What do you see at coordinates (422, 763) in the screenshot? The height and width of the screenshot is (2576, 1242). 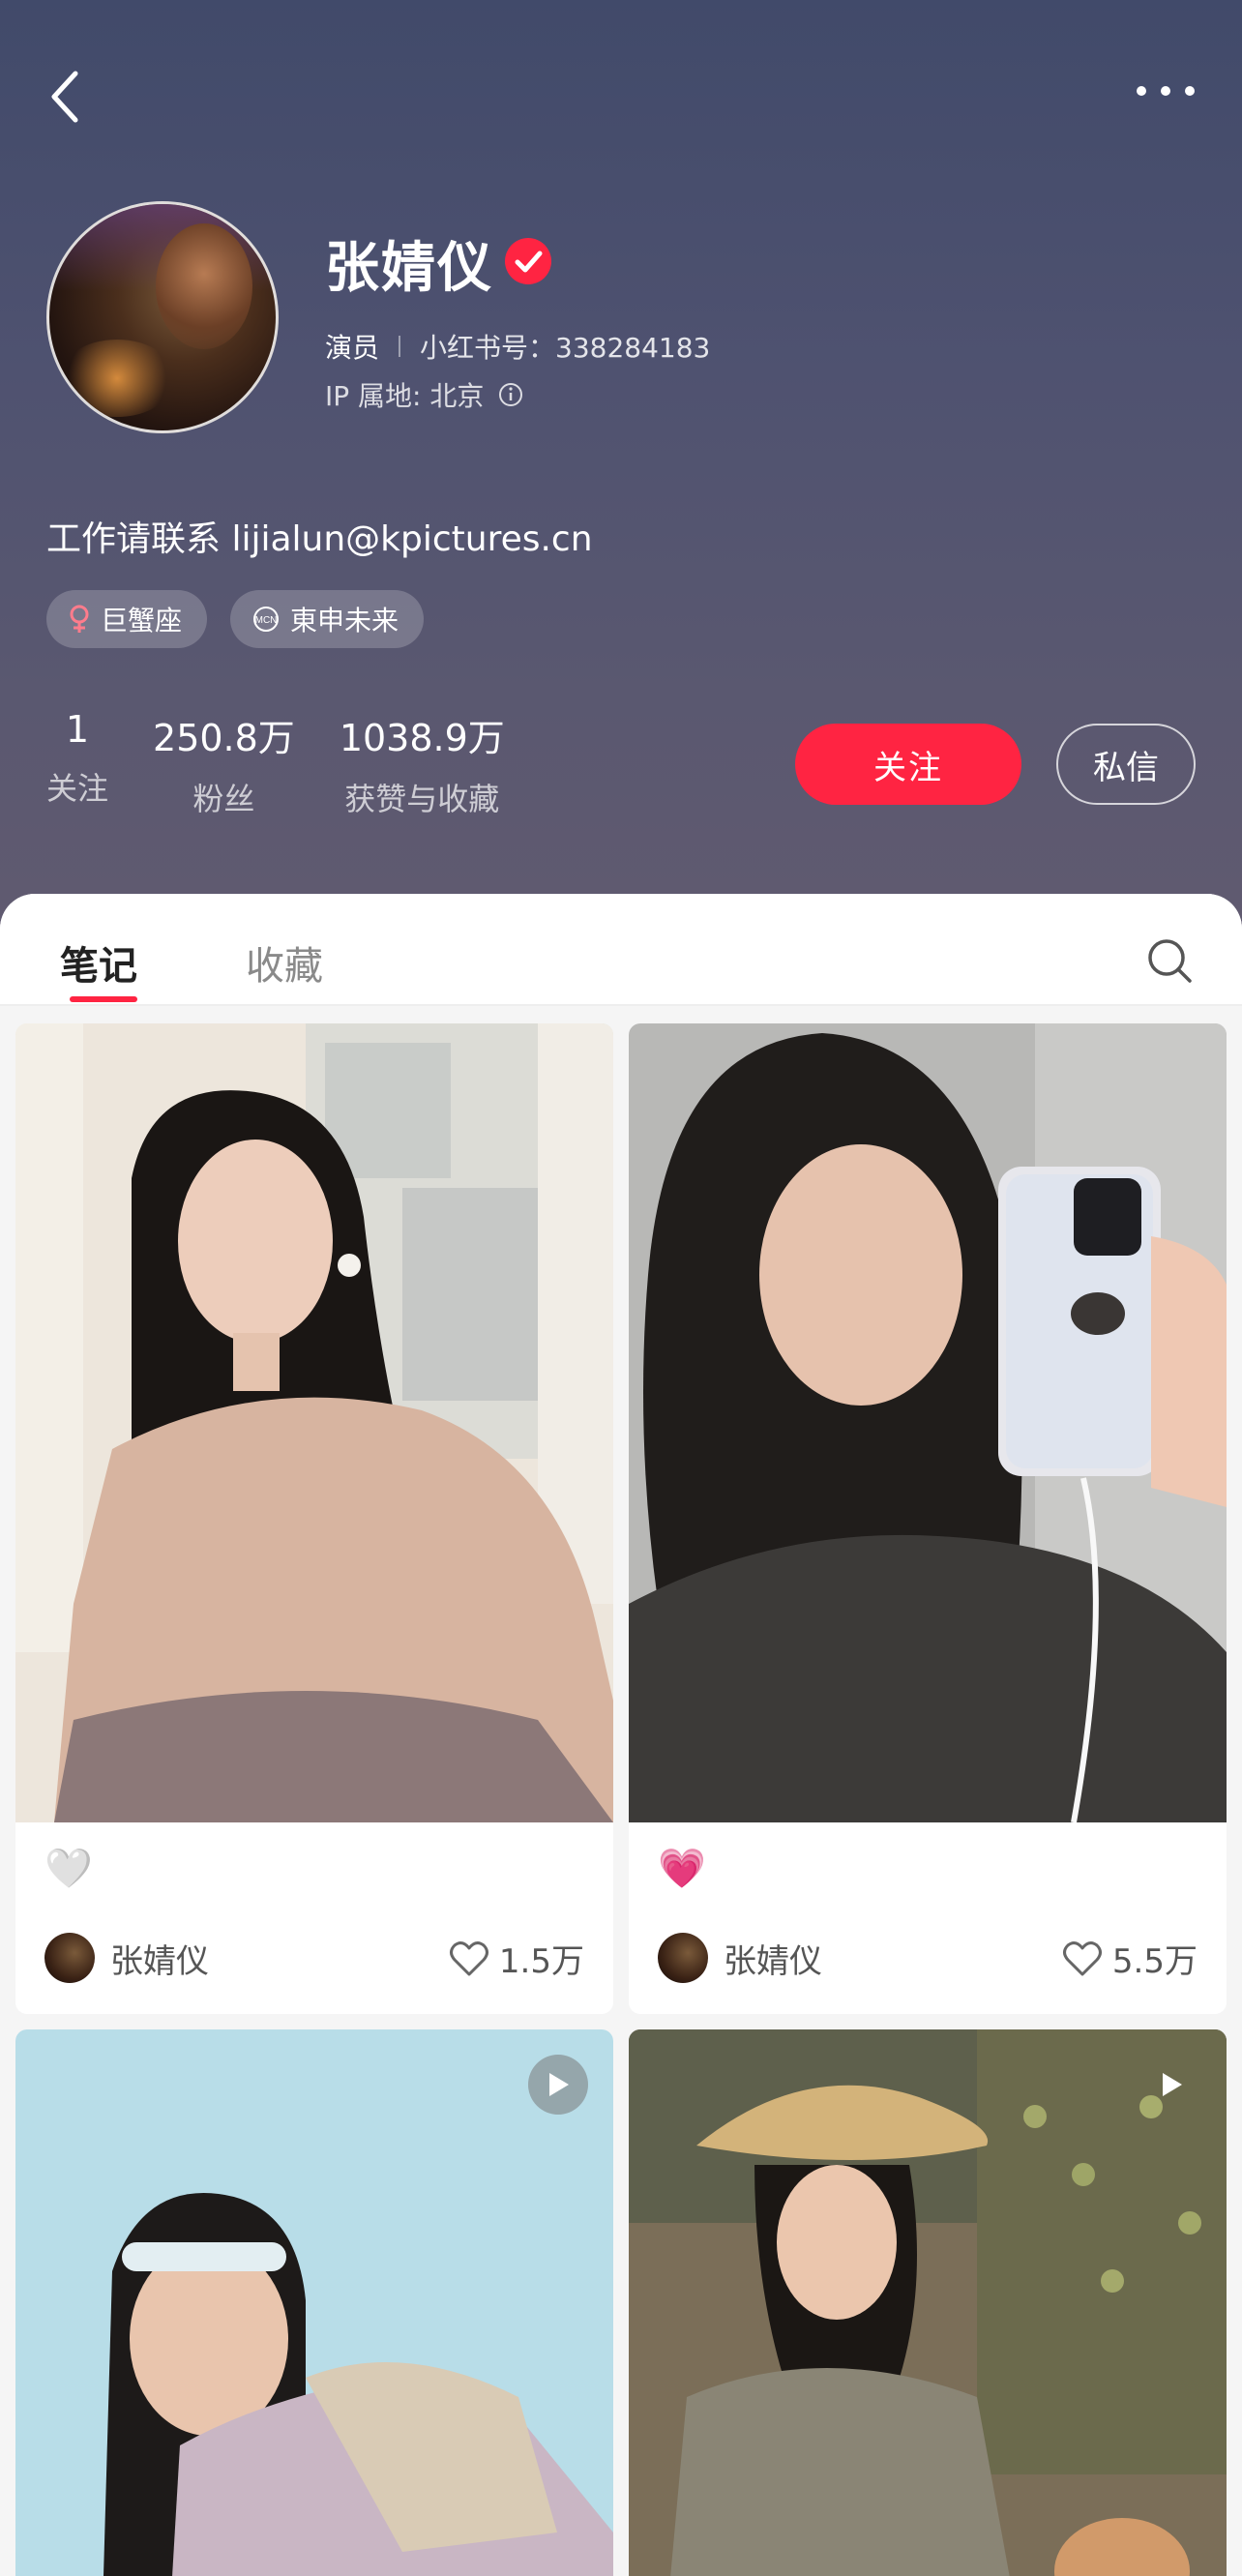 I see `stat-likes: 1038.9万 获赞与收藏` at bounding box center [422, 763].